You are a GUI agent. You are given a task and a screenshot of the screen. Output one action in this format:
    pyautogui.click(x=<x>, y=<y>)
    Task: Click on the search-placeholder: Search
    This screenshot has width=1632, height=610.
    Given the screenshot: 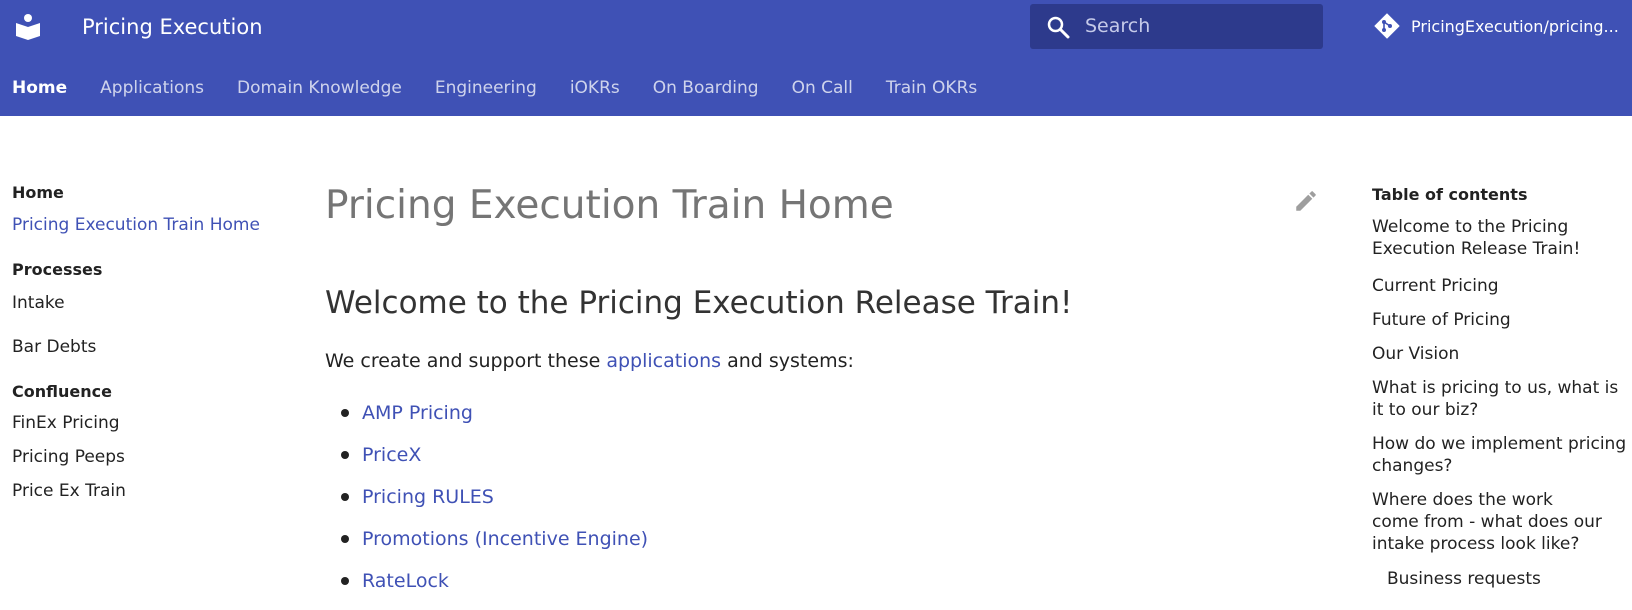 What is the action you would take?
    pyautogui.click(x=1118, y=26)
    